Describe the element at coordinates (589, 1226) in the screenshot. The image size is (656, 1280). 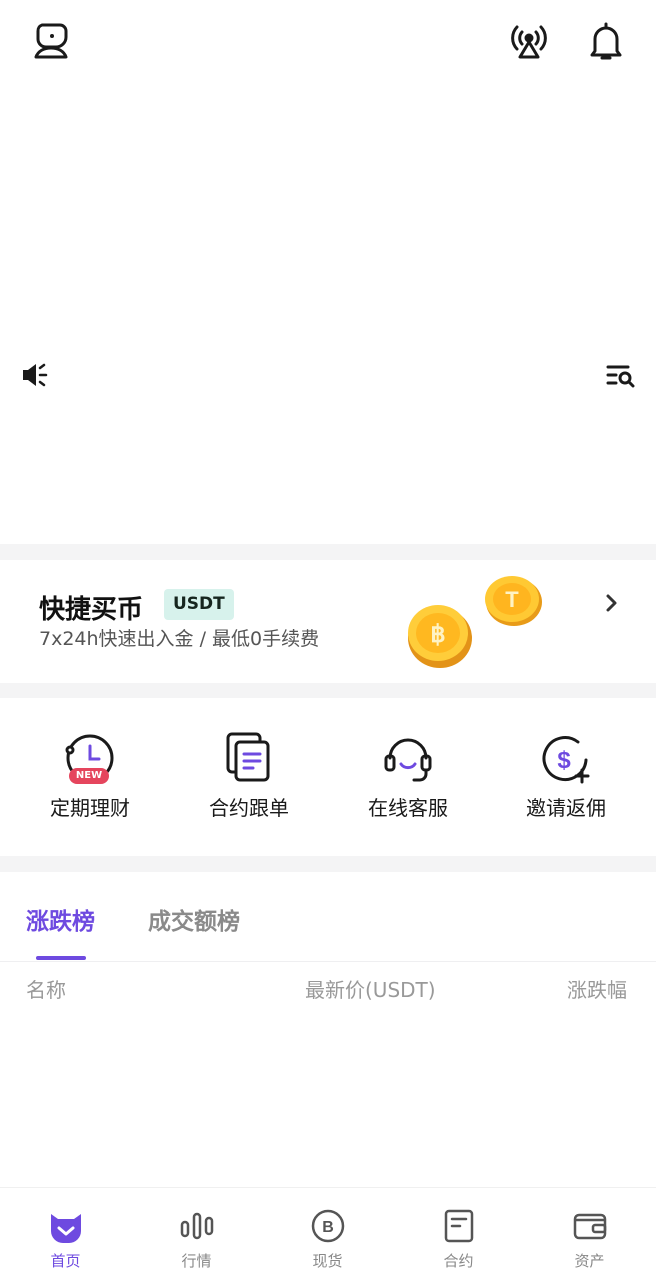
I see `wallet-icon` at that location.